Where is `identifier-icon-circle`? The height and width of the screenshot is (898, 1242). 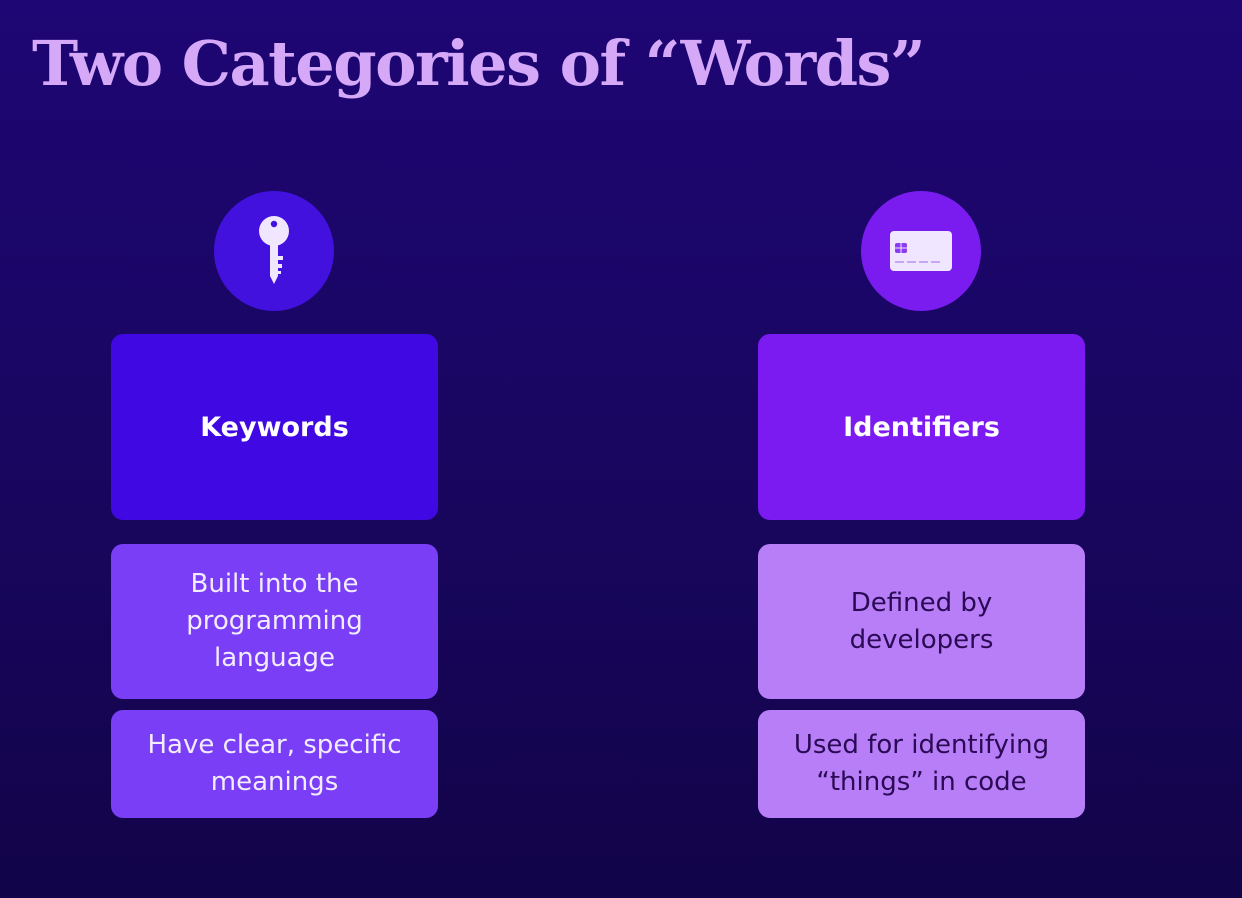
identifier-icon-circle is located at coordinates (921, 251).